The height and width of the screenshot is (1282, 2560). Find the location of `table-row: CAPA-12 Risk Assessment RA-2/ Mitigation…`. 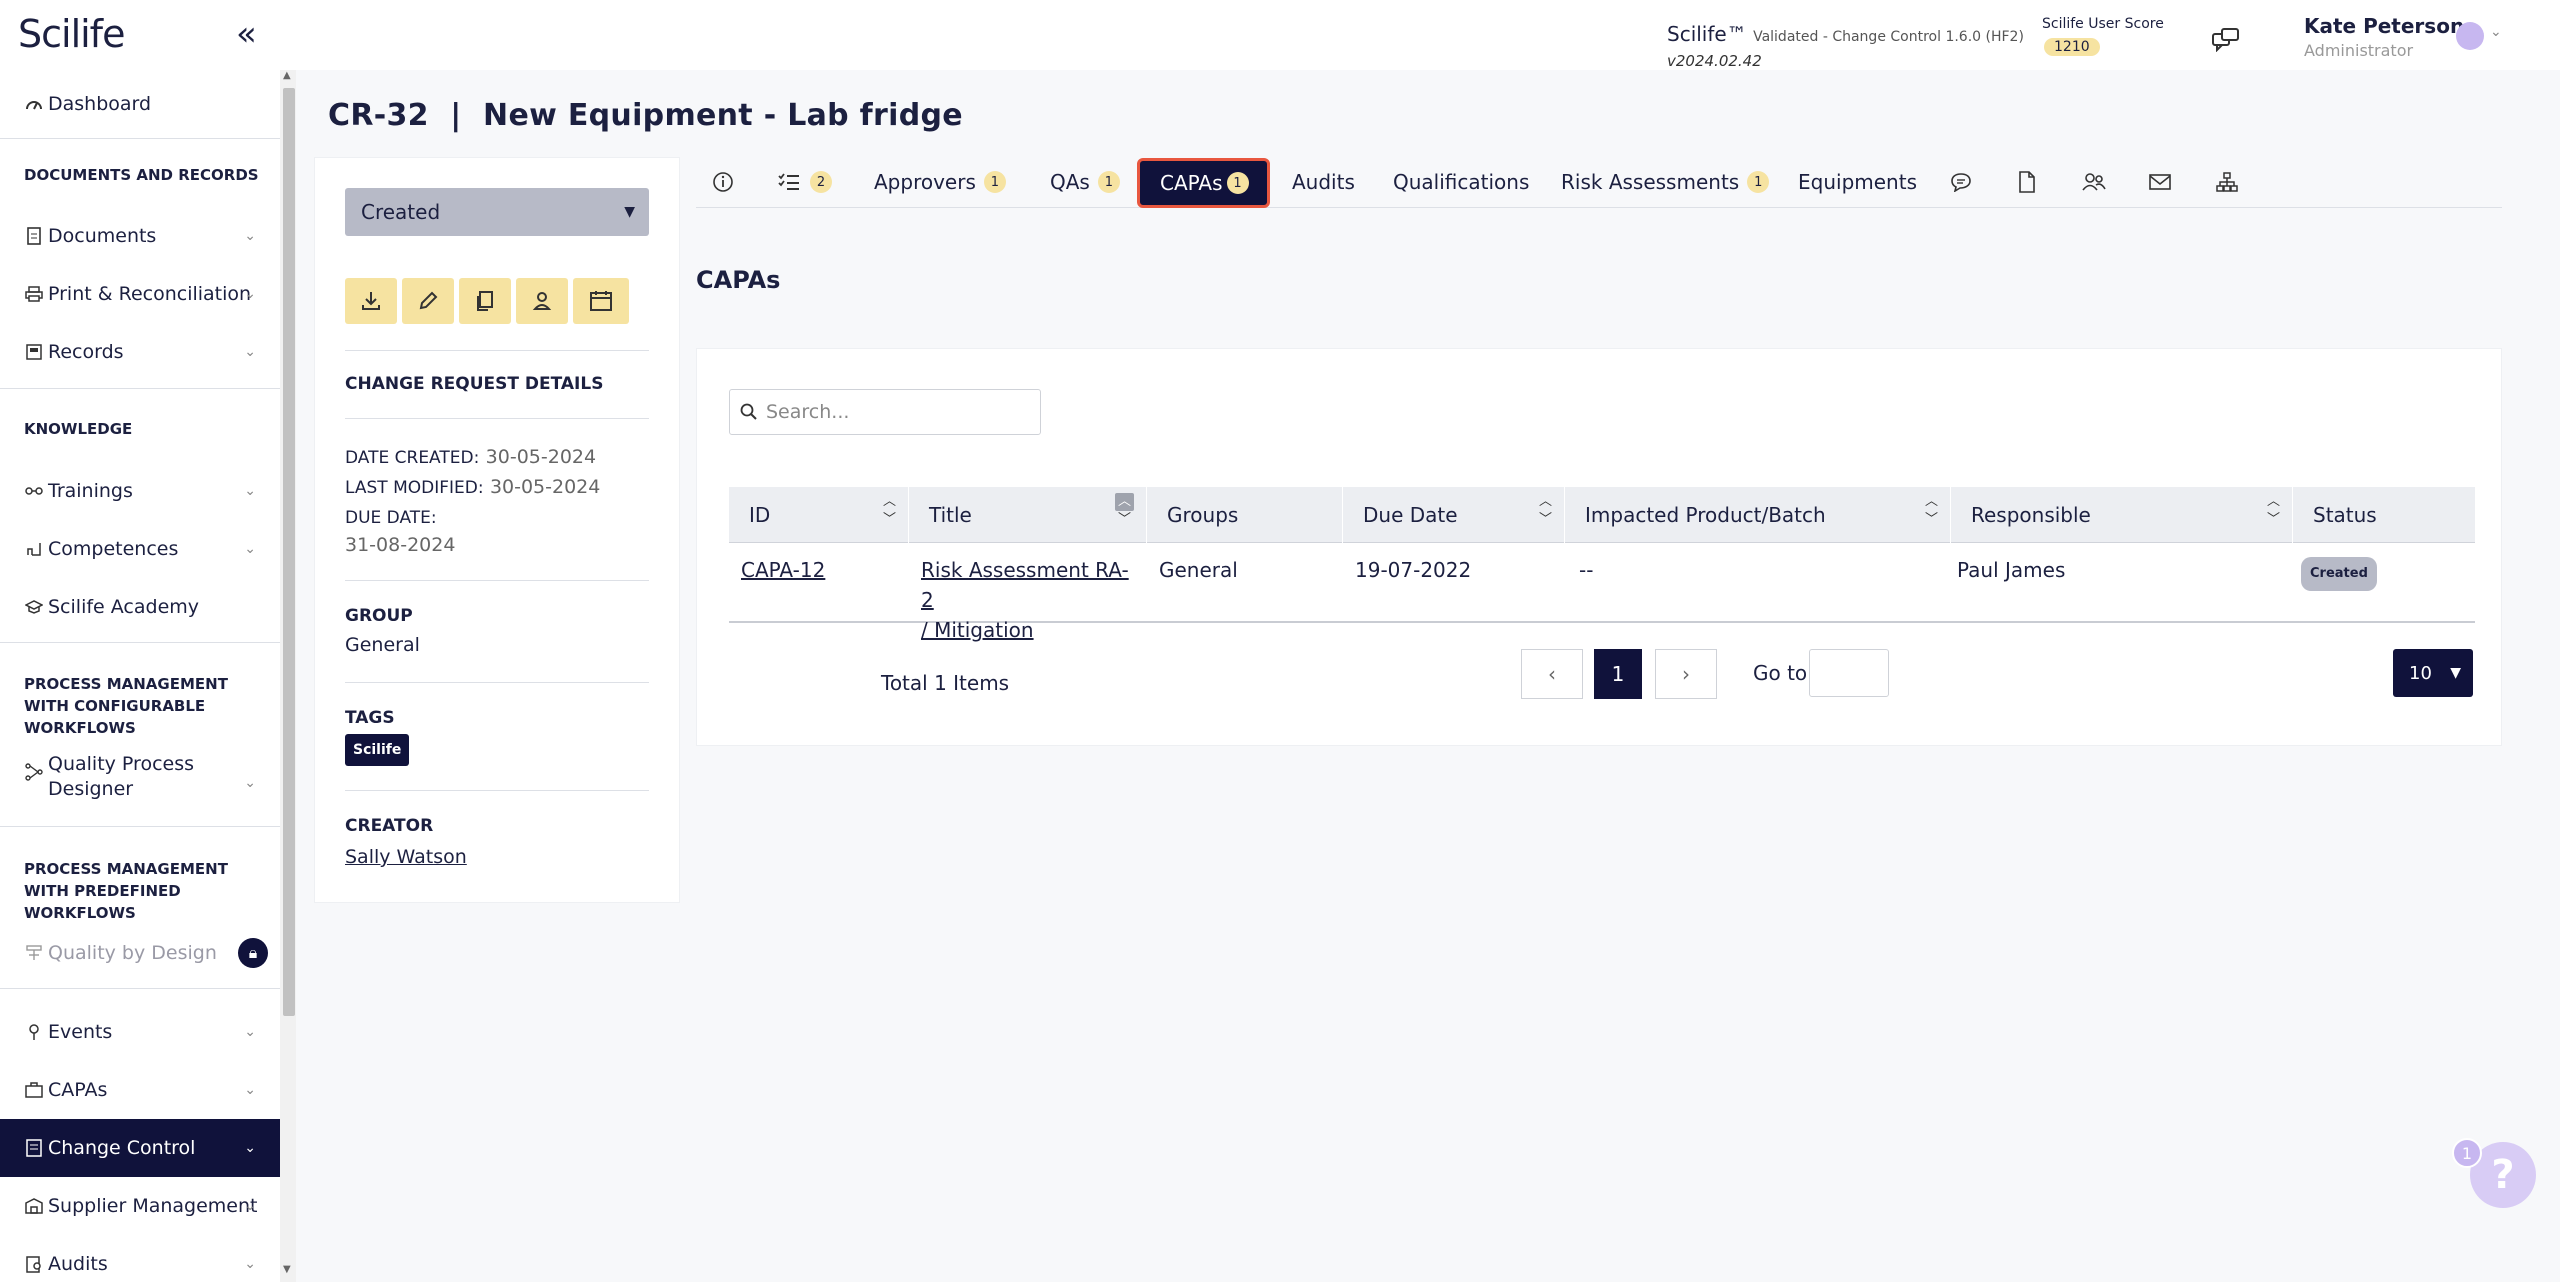

table-row: CAPA-12 Risk Assessment RA-2/ Mitigation… is located at coordinates (1602, 592).